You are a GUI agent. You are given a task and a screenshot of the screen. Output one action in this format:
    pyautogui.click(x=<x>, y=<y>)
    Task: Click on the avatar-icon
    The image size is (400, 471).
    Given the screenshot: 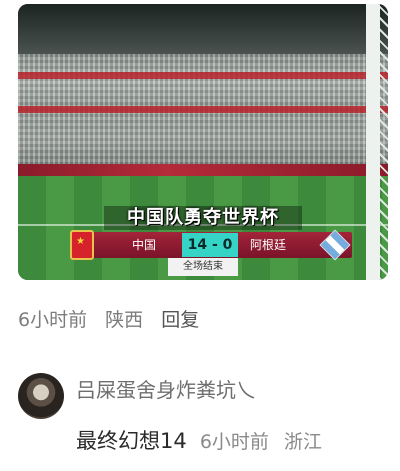 What is the action you would take?
    pyautogui.click(x=41, y=396)
    